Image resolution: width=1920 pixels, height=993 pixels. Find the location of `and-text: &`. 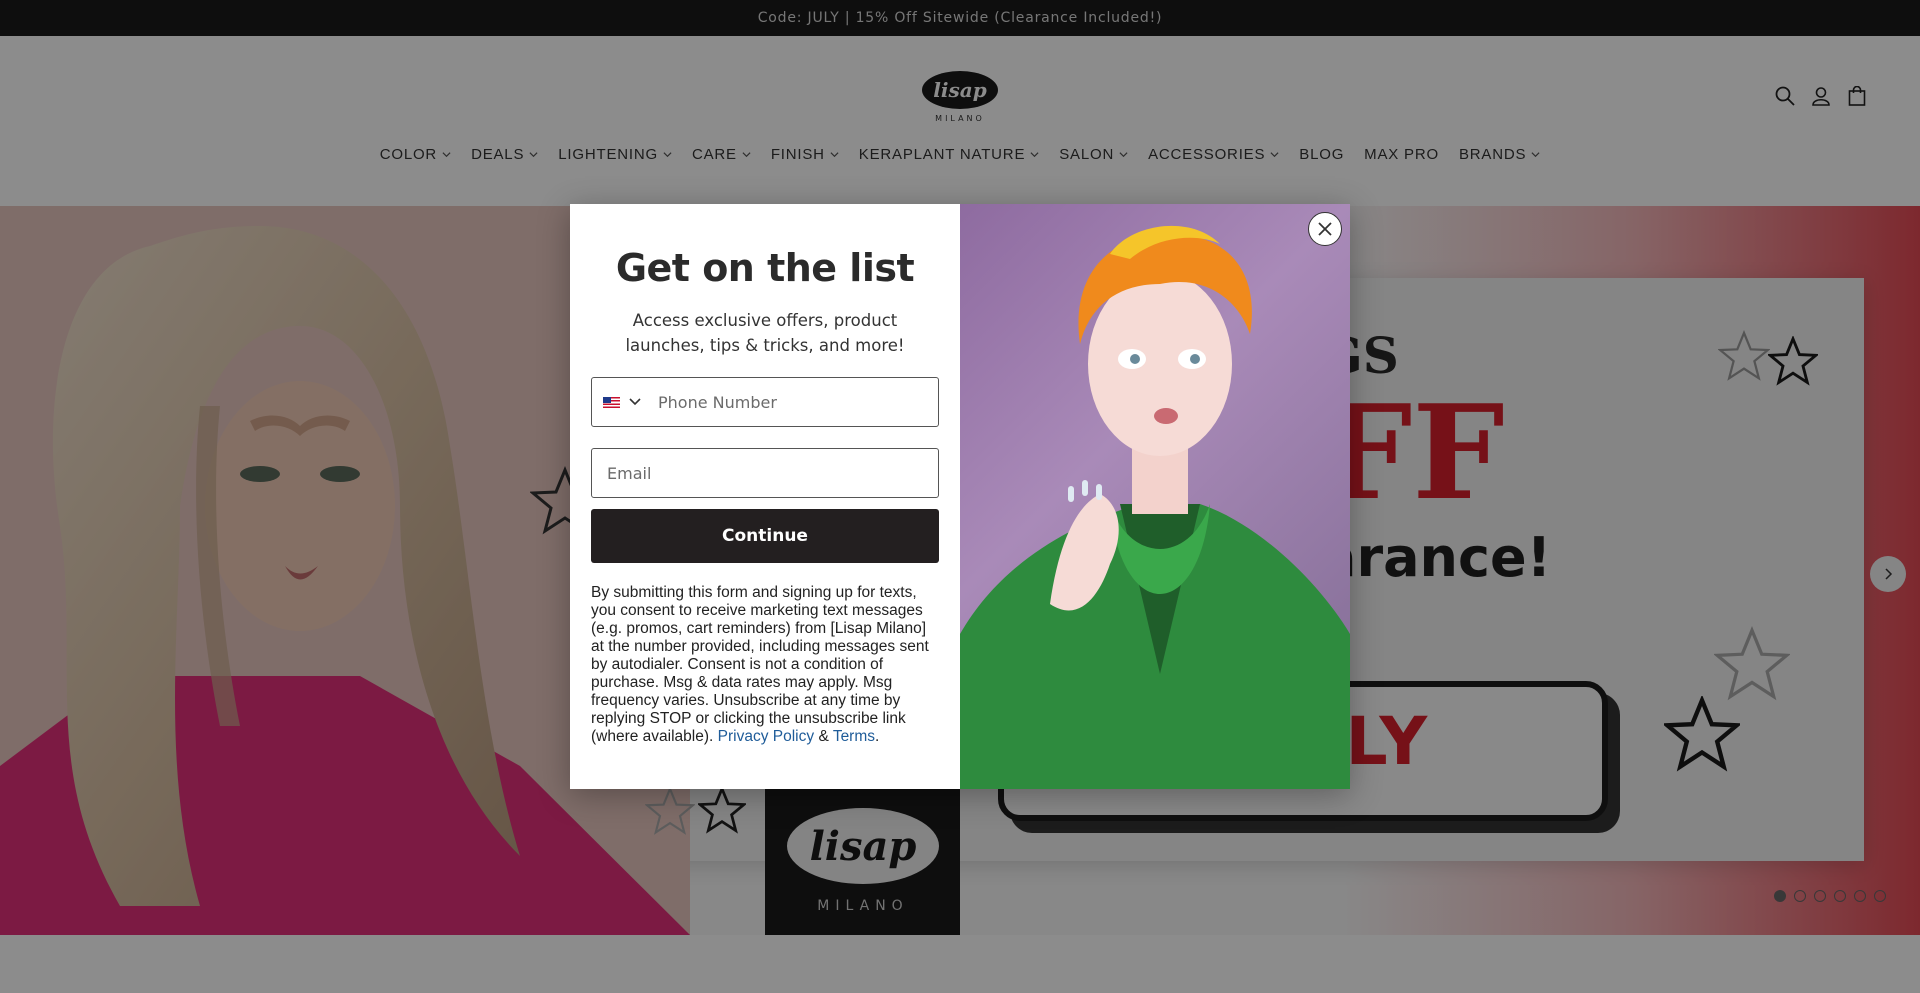

and-text: & is located at coordinates (823, 736).